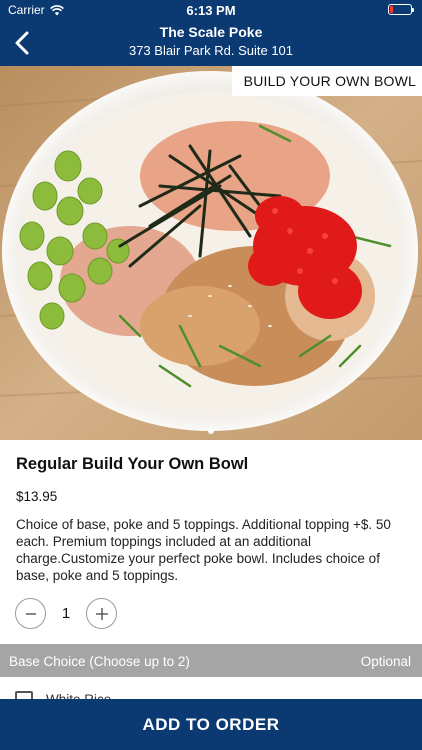 Image resolution: width=422 pixels, height=750 pixels. I want to click on battery-icon, so click(401, 9).